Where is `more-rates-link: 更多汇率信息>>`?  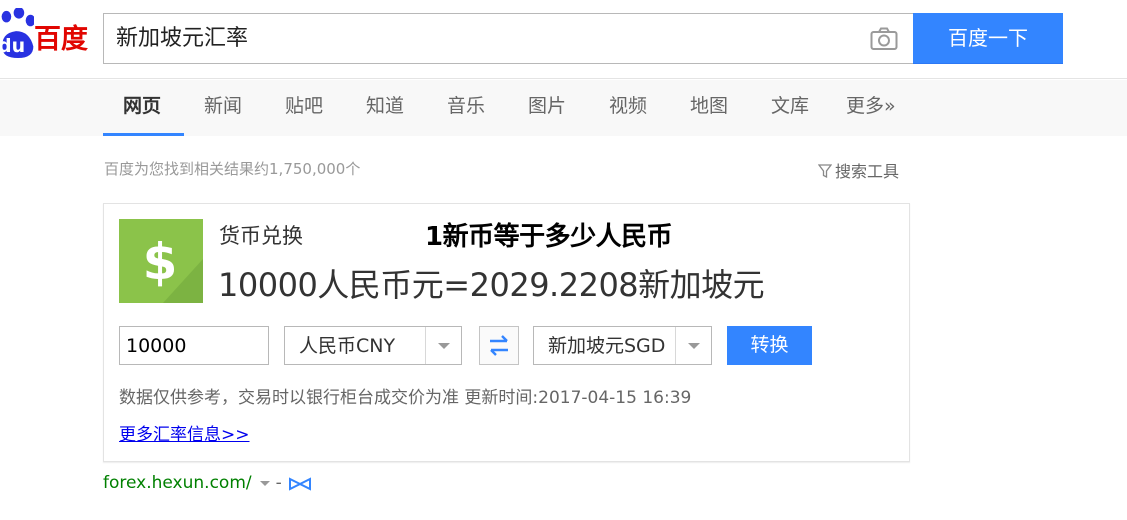
more-rates-link: 更多汇率信息>> is located at coordinates (184, 432).